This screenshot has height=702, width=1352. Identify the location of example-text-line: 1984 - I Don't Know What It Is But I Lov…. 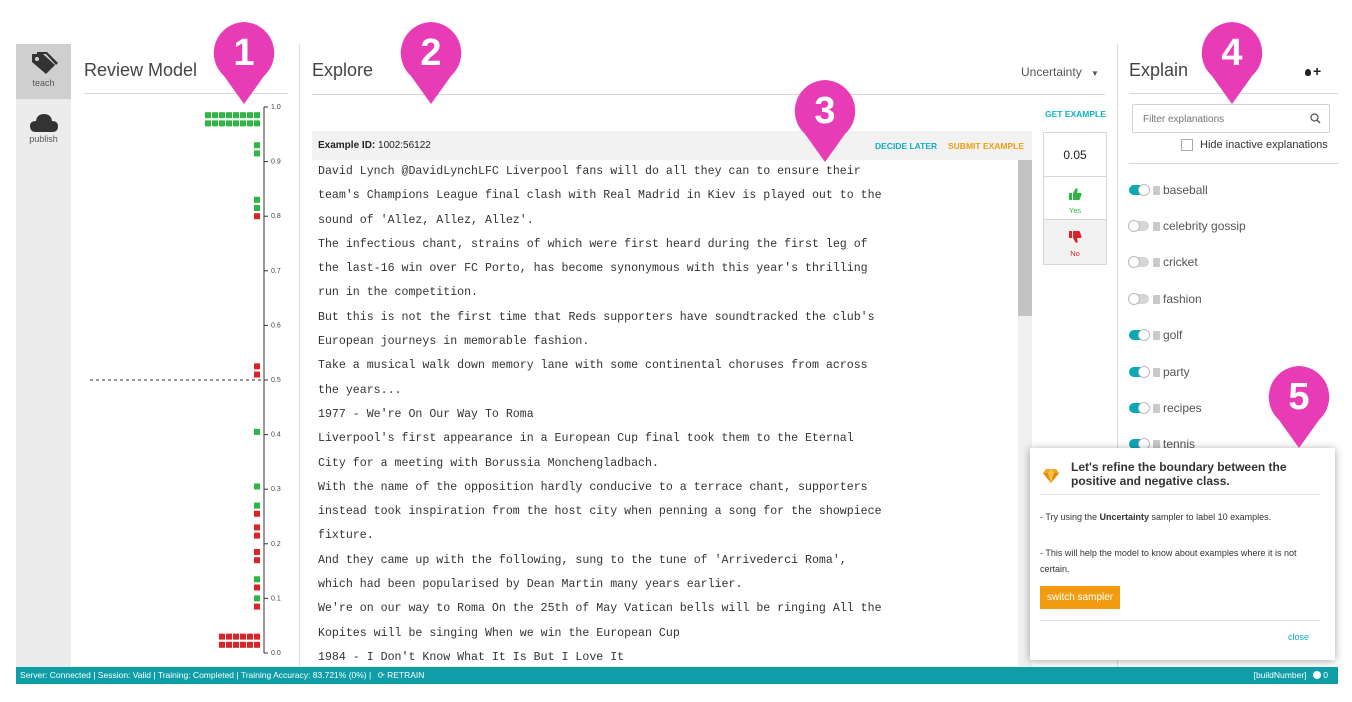
(471, 657).